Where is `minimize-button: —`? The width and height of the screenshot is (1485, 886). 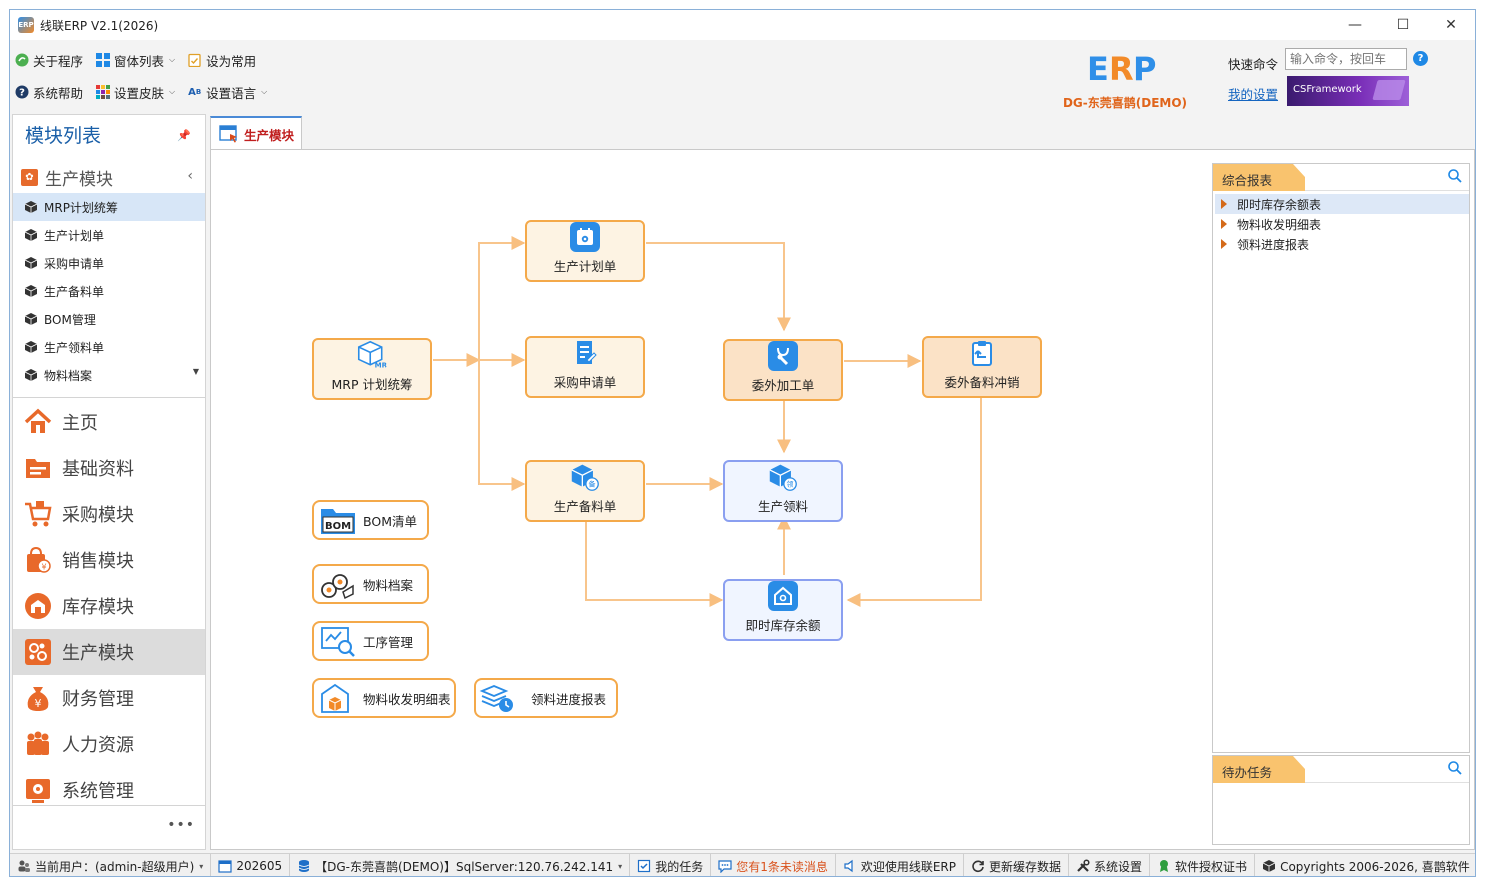 minimize-button: — is located at coordinates (1355, 25).